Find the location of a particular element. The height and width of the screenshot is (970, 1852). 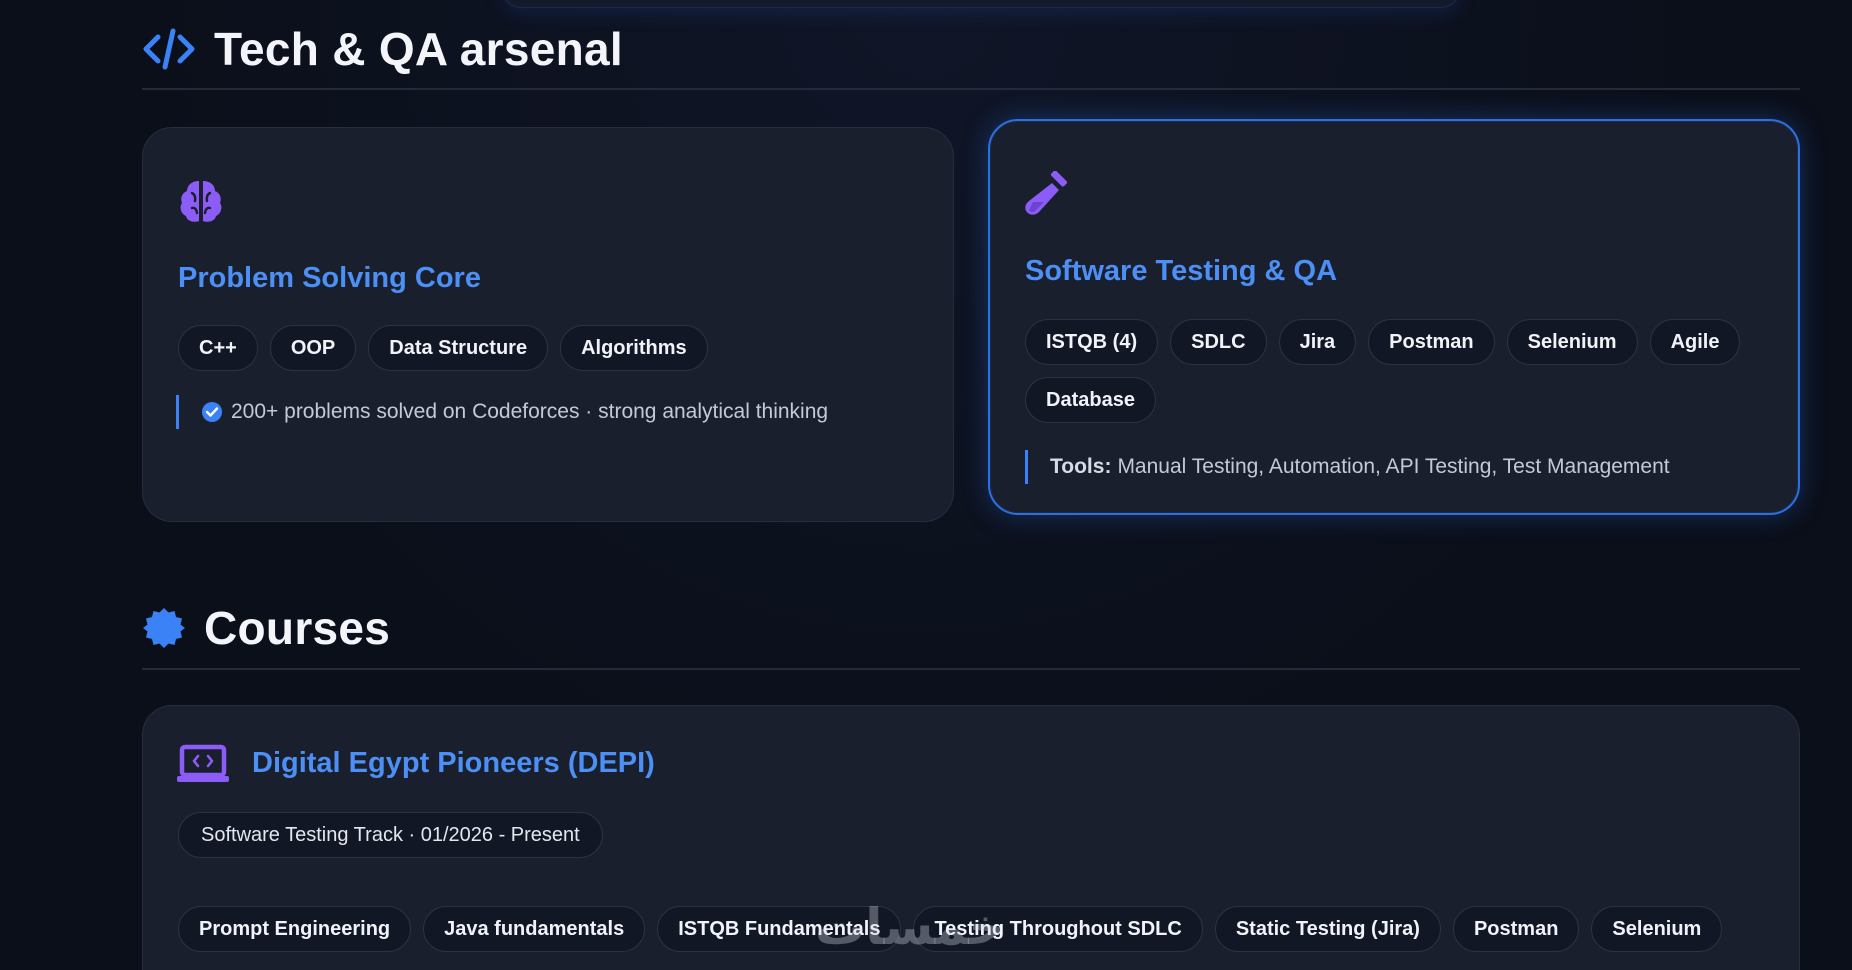

laptop-code-icon is located at coordinates (203, 766).